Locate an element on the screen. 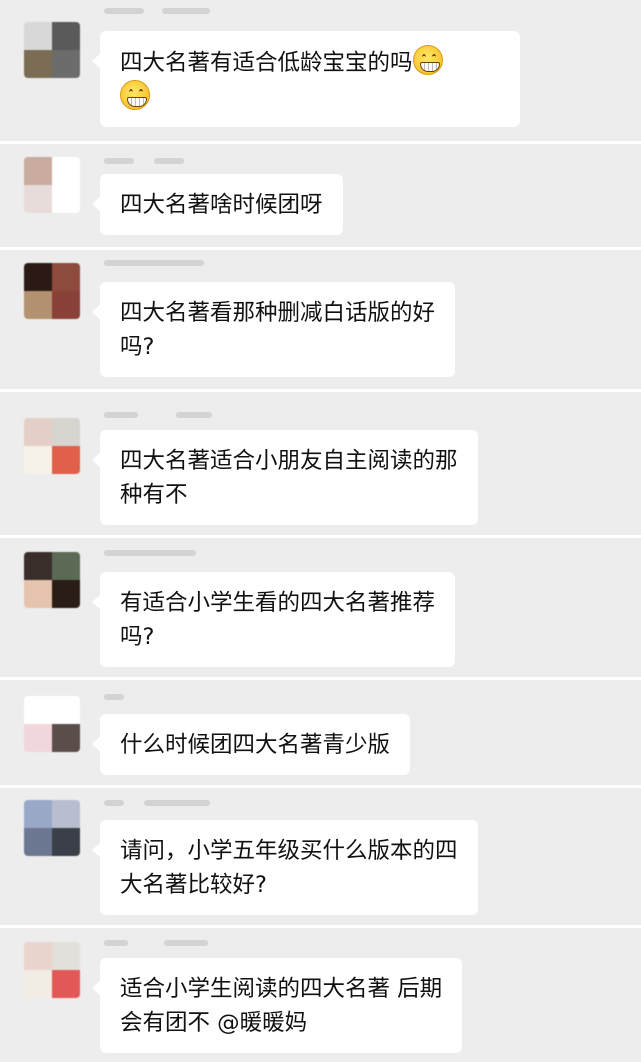  message-bubble: 四大名著适合小朋友自主阅读的那 种有不 is located at coordinates (285, 477).